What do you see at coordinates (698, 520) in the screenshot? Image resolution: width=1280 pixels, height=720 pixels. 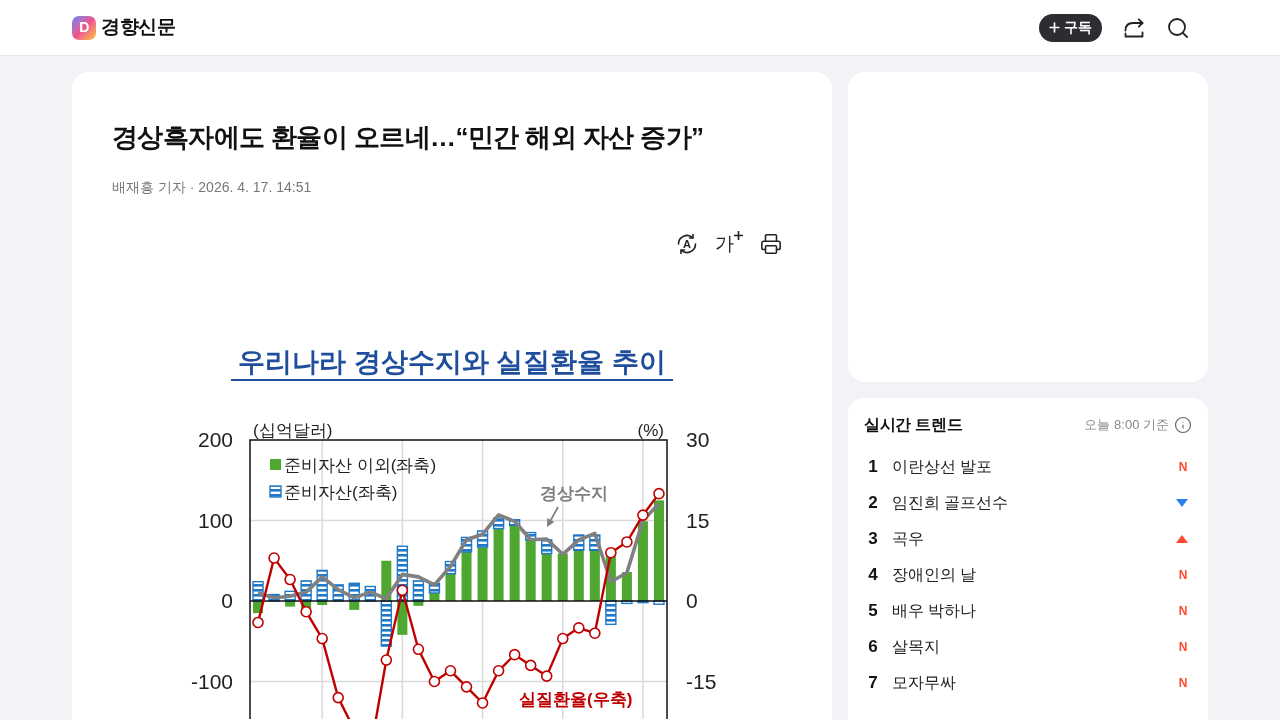 I see `tick-label: 15` at bounding box center [698, 520].